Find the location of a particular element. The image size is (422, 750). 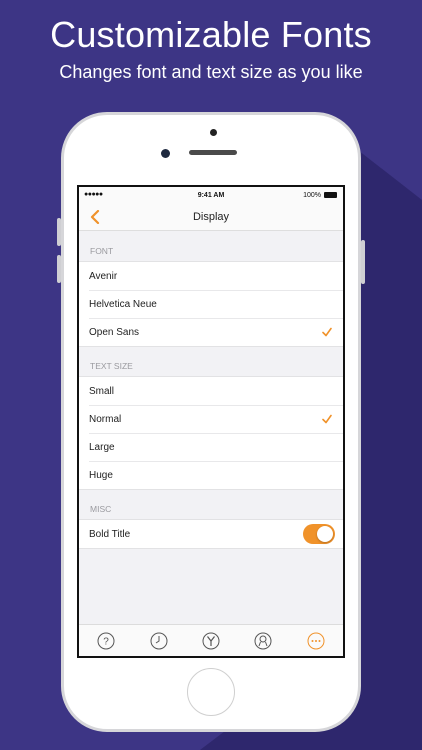

option-label: Large is located at coordinates (102, 447).